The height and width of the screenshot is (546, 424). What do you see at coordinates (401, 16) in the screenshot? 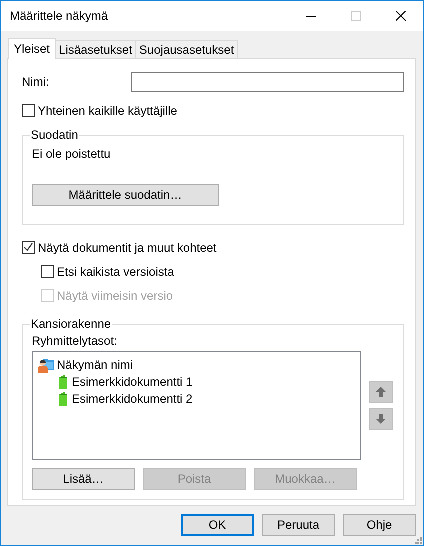
I see `close-icon` at bounding box center [401, 16].